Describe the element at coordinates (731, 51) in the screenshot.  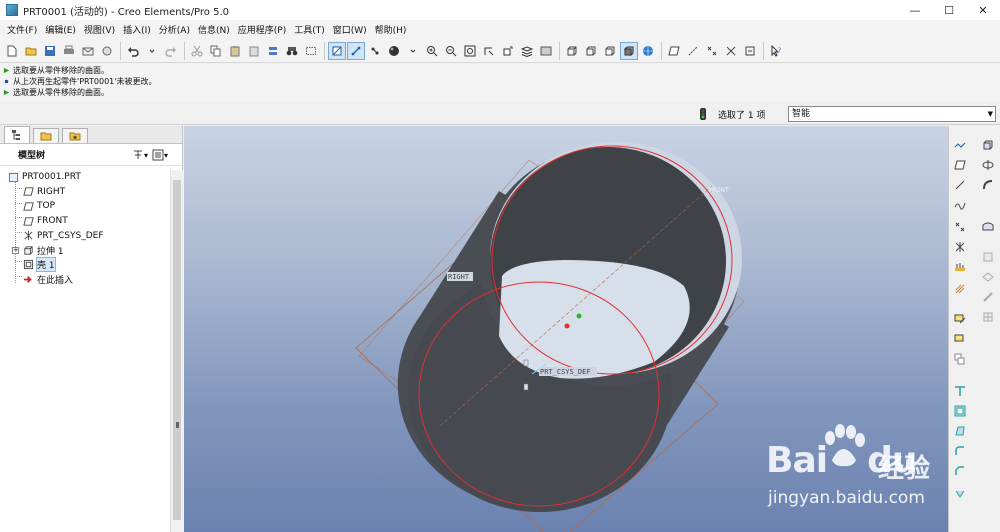
I see `csys-display-button` at that location.